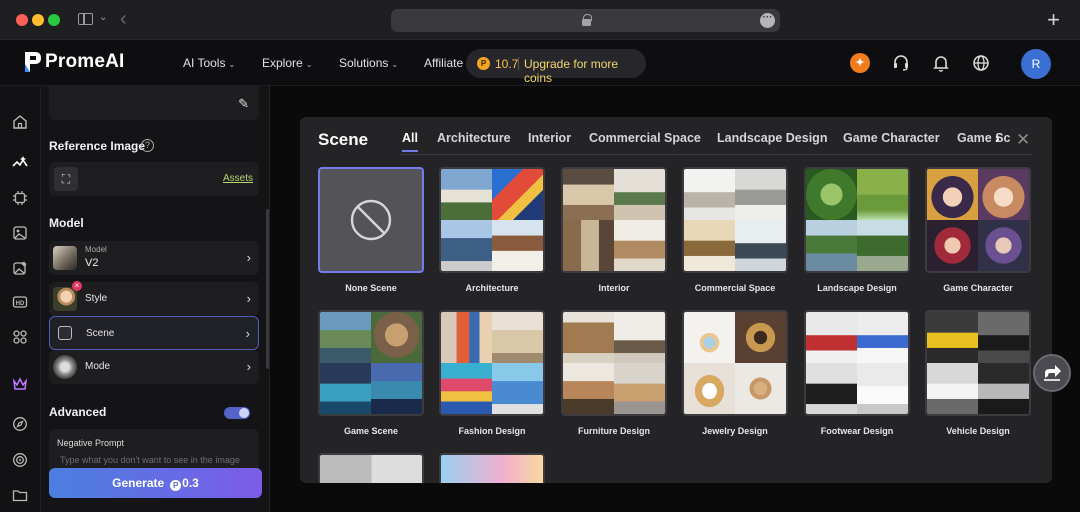  What do you see at coordinates (891, 138) in the screenshot?
I see `tab-game-character: Game Character` at bounding box center [891, 138].